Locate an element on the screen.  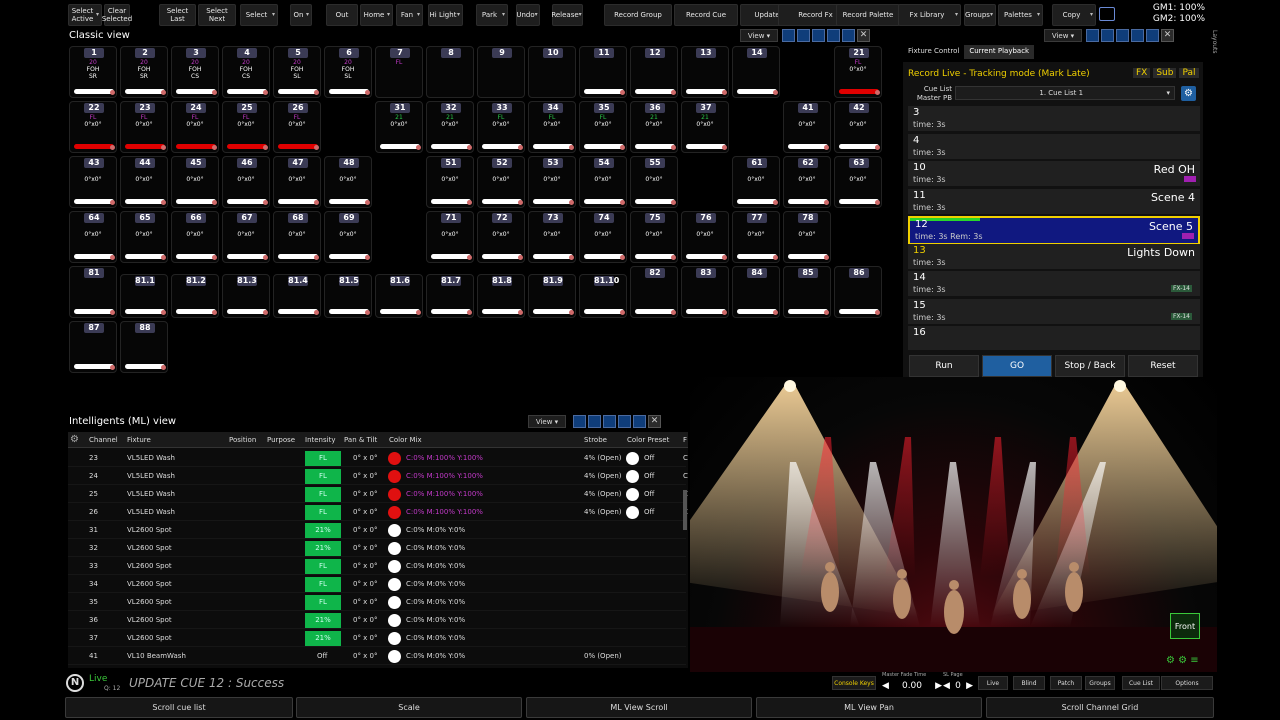
playback-view-menu: View ▾ is located at coordinates (1063, 35).